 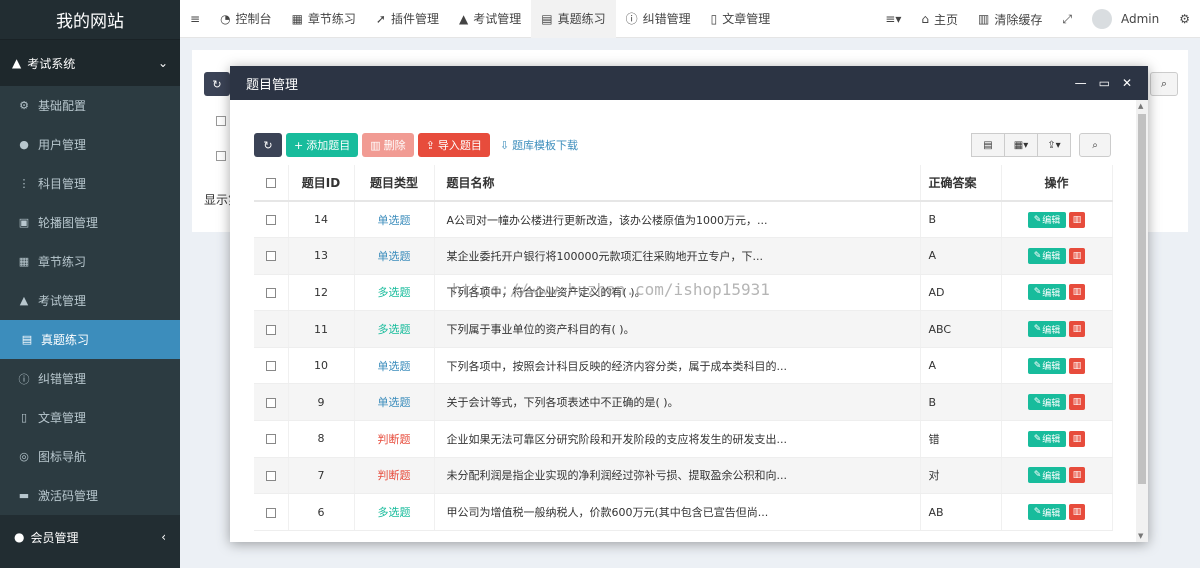 I want to click on settings-button: ⚙, so click(x=1184, y=19).